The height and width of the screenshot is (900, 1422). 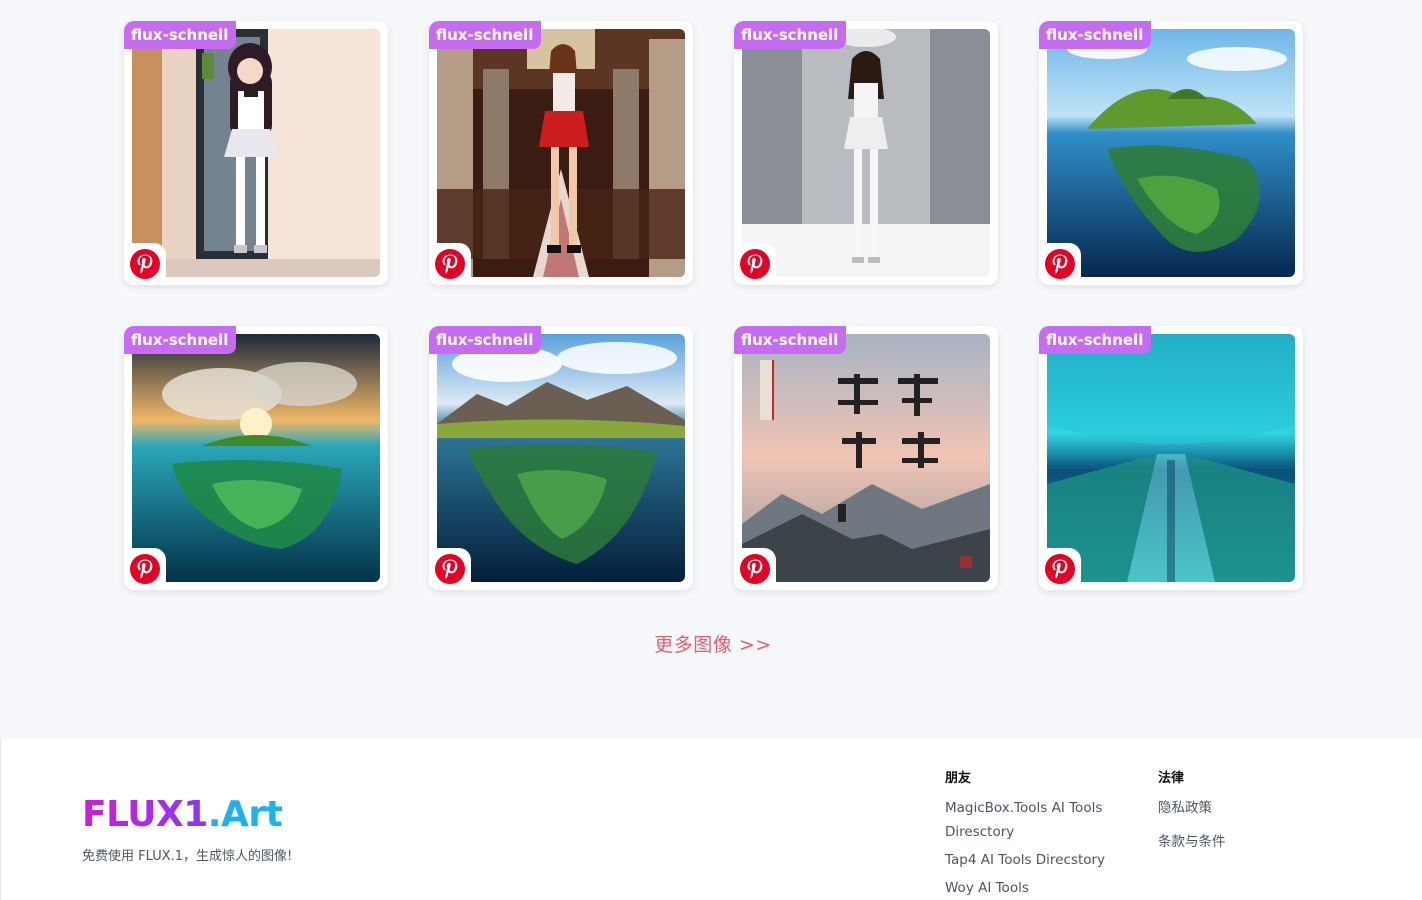 What do you see at coordinates (145, 814) in the screenshot?
I see `brand-name-part1: FLUX1` at bounding box center [145, 814].